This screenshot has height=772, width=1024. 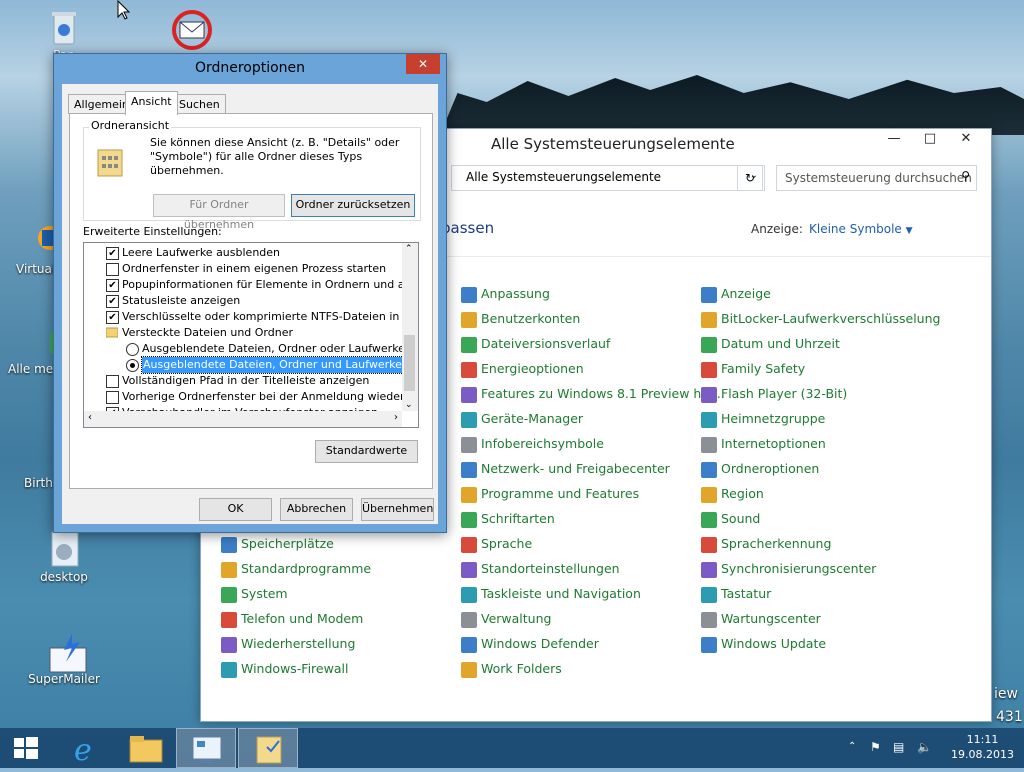 What do you see at coordinates (90, 417) in the screenshot?
I see `scroll-left-icon: ‹` at bounding box center [90, 417].